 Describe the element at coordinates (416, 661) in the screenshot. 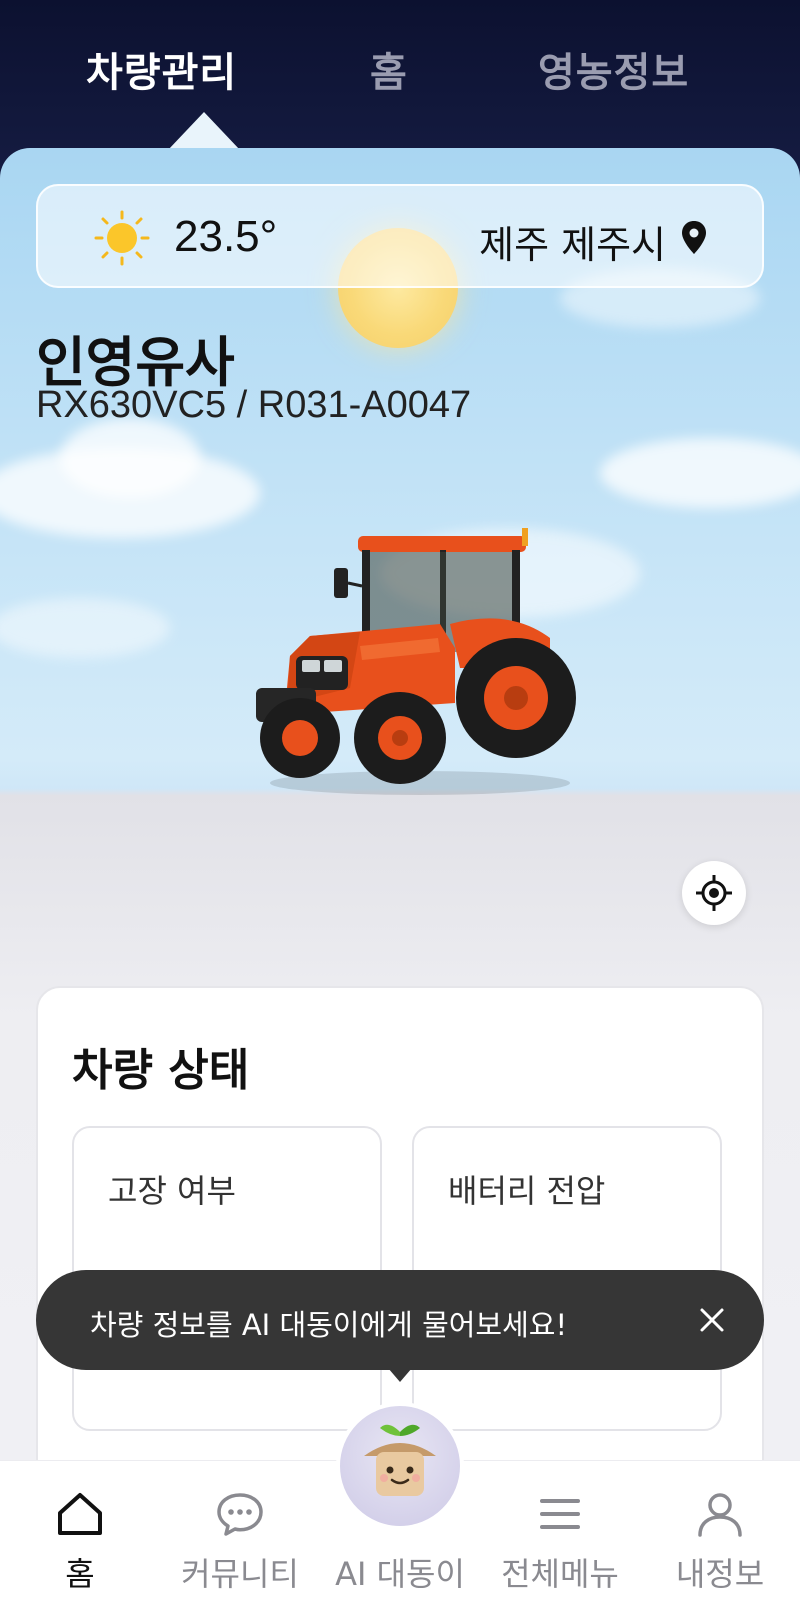

I see `tractor-image` at that location.